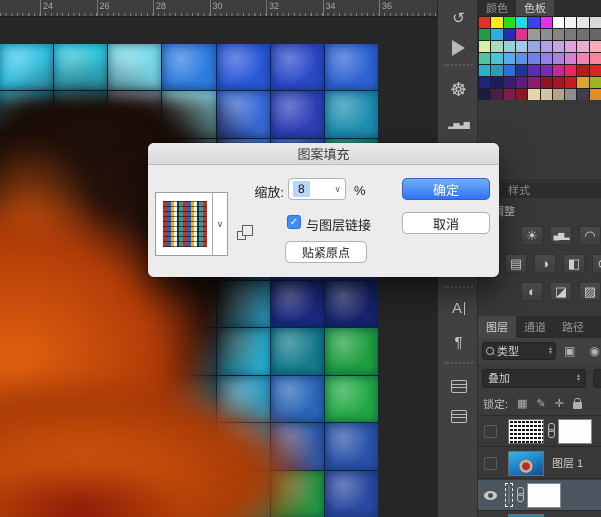 The image size is (601, 517). I want to click on paragraph-styles-panel-icon, so click(458, 416).